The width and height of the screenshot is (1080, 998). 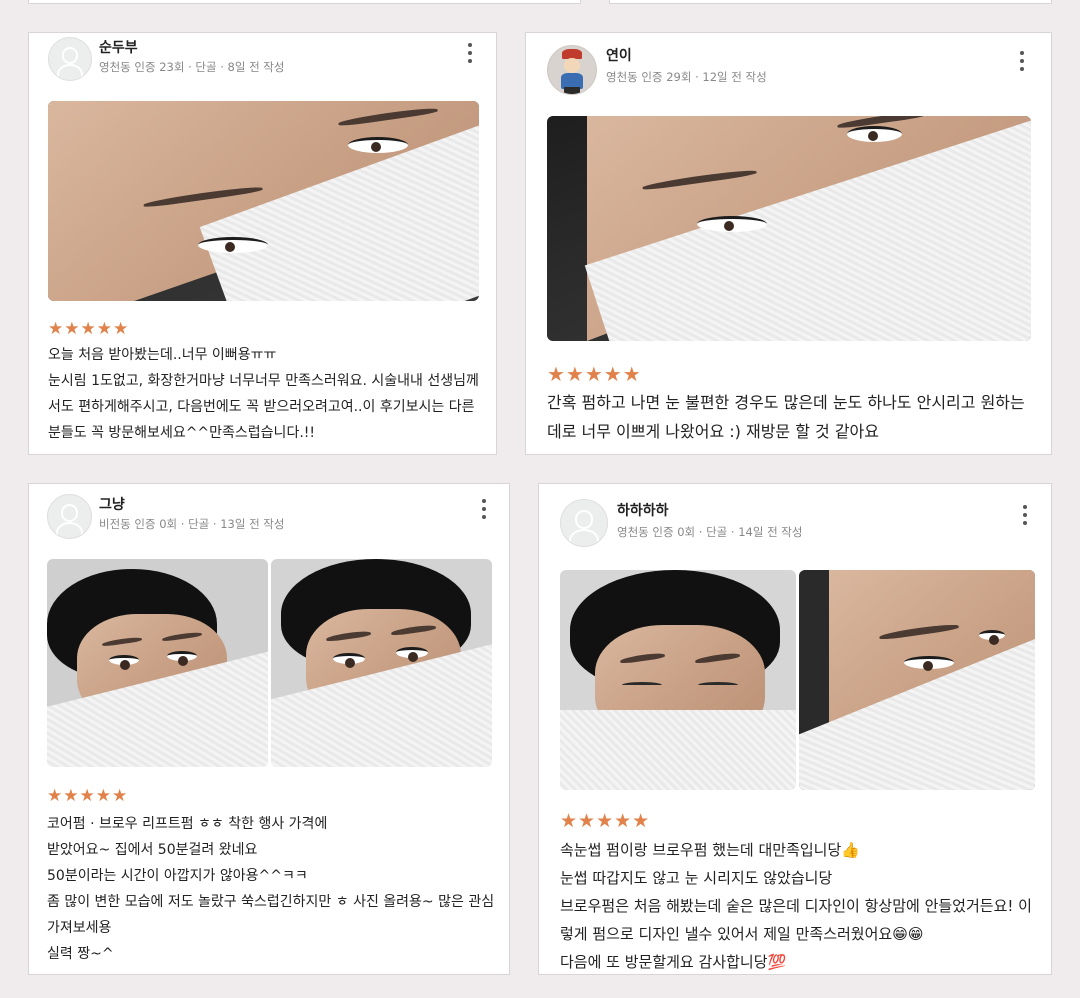 What do you see at coordinates (192, 524) in the screenshot?
I see `review-meta: 비전동 인증 0회 · 단골 · 13일 전 작성` at bounding box center [192, 524].